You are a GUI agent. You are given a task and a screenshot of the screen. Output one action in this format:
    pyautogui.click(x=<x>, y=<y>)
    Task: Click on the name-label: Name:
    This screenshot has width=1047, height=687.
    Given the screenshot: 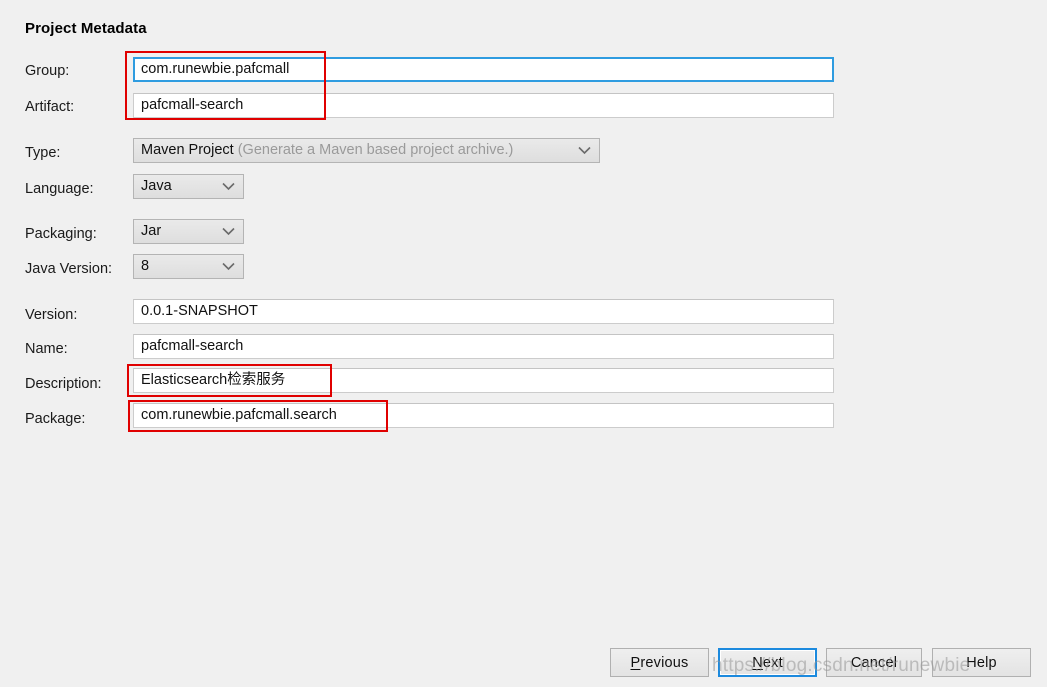 What is the action you would take?
    pyautogui.click(x=46, y=349)
    